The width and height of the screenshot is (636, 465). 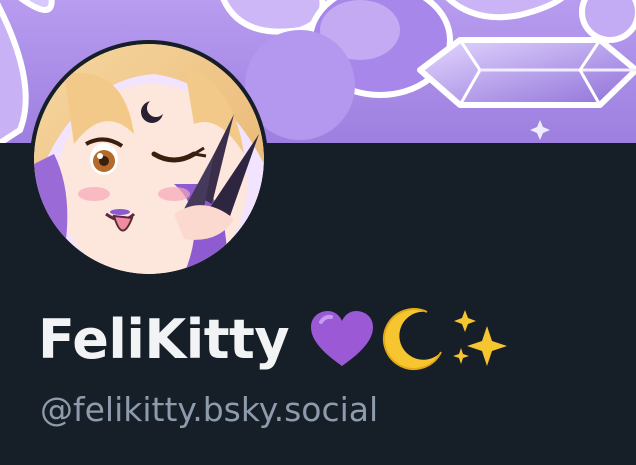 I want to click on display-name: FeliKitty, so click(x=274, y=340).